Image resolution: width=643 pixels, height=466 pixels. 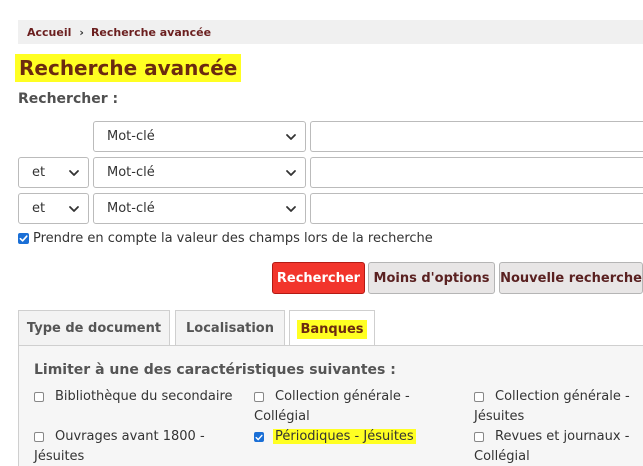 I want to click on tab-location: Localisation, so click(x=230, y=328).